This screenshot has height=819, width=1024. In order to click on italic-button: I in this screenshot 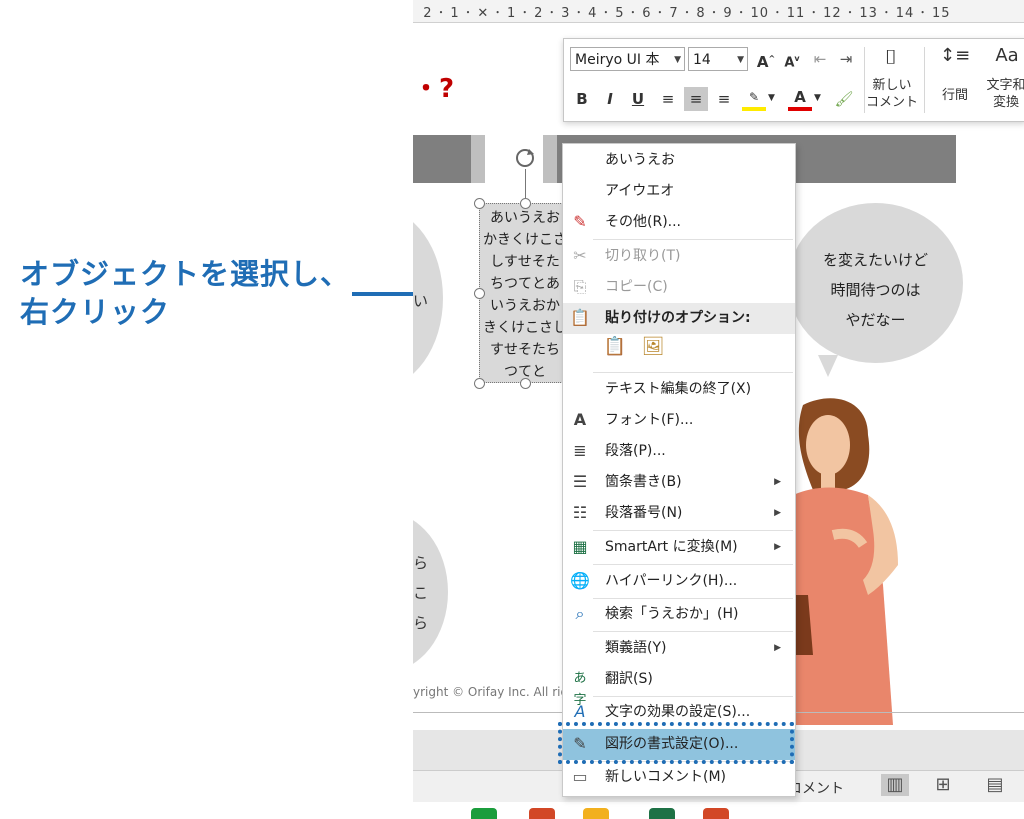, I will do `click(610, 99)`.